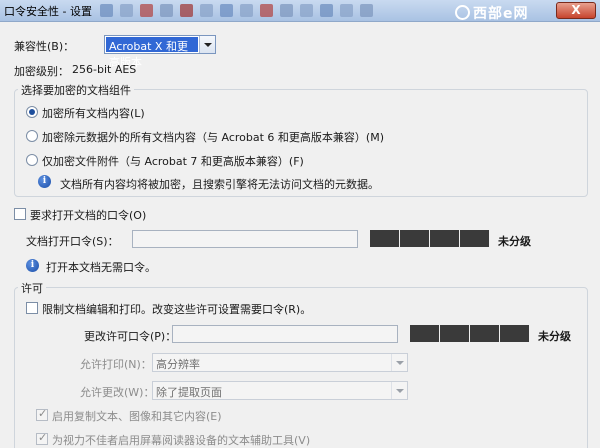 Image resolution: width=600 pixels, height=448 pixels. What do you see at coordinates (554, 336) in the screenshot?
I see `change-password-strength-text: 未分级` at bounding box center [554, 336].